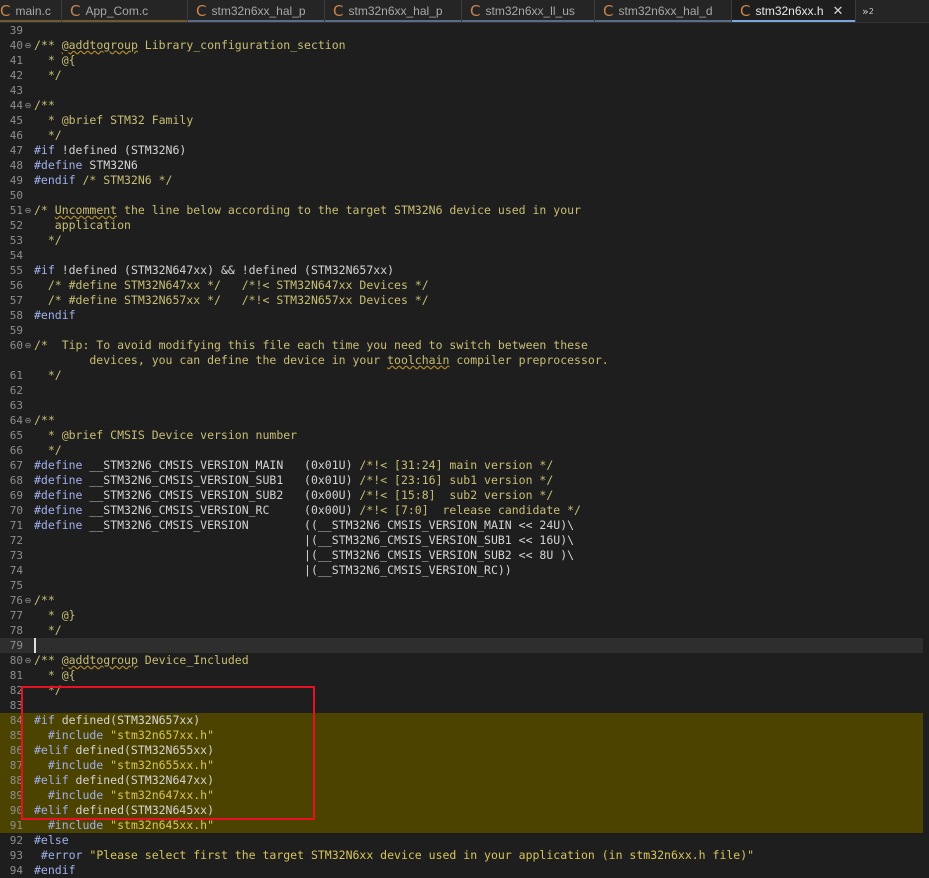 This screenshot has width=929, height=878. I want to click on code-line: 75, so click(464, 585).